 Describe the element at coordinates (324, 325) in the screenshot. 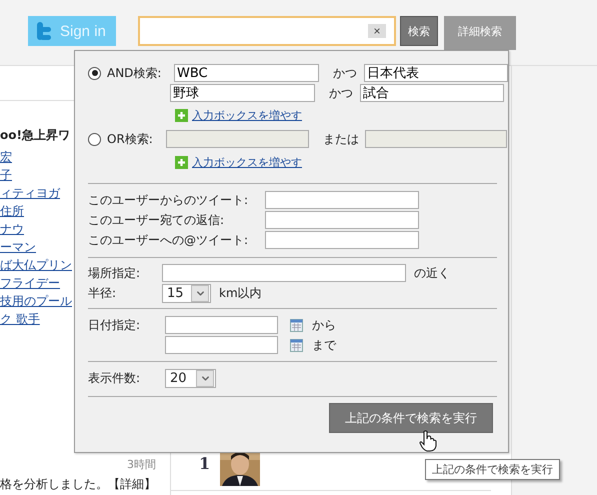

I see `date-label: から` at that location.